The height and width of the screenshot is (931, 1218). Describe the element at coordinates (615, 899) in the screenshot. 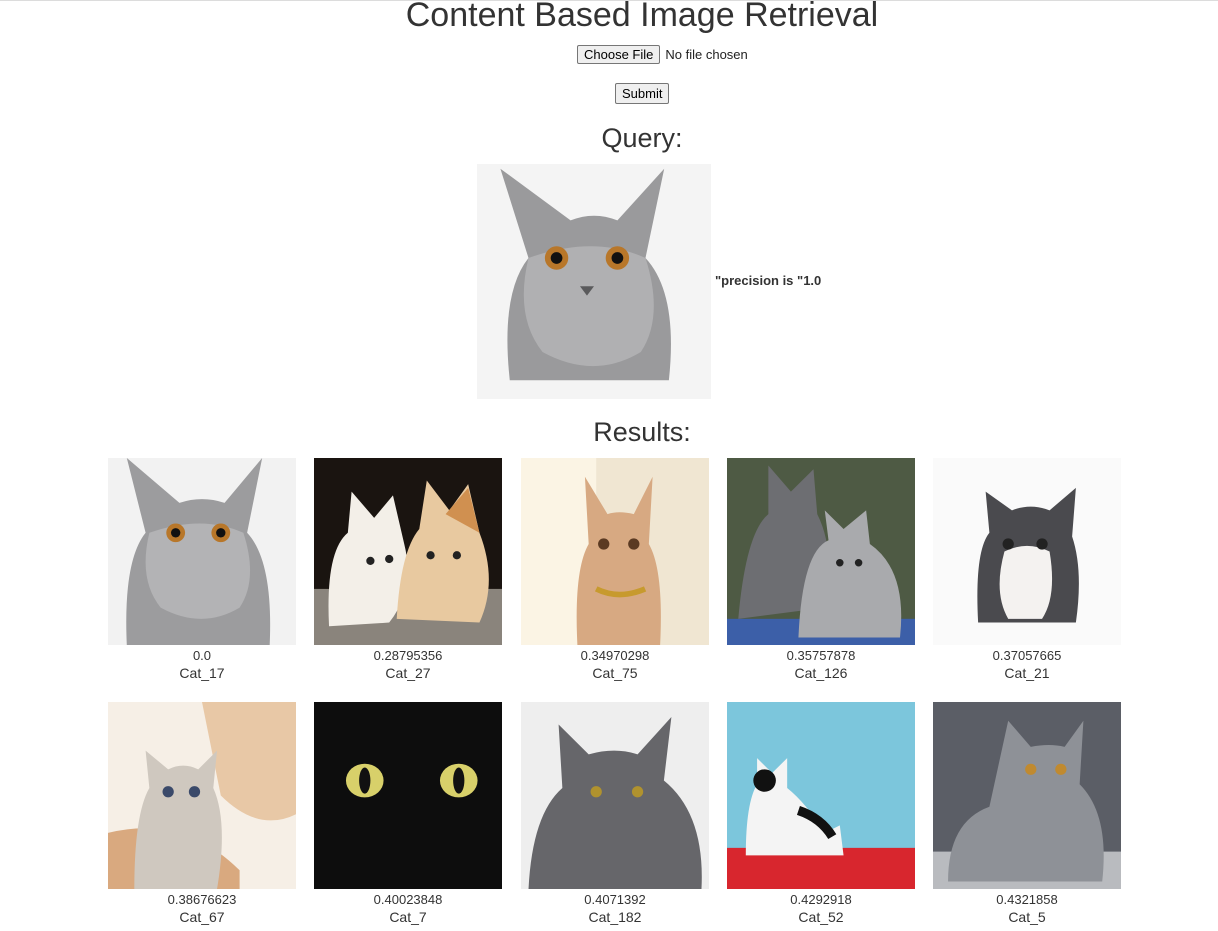

I see `result-distance: 0.4071392` at that location.